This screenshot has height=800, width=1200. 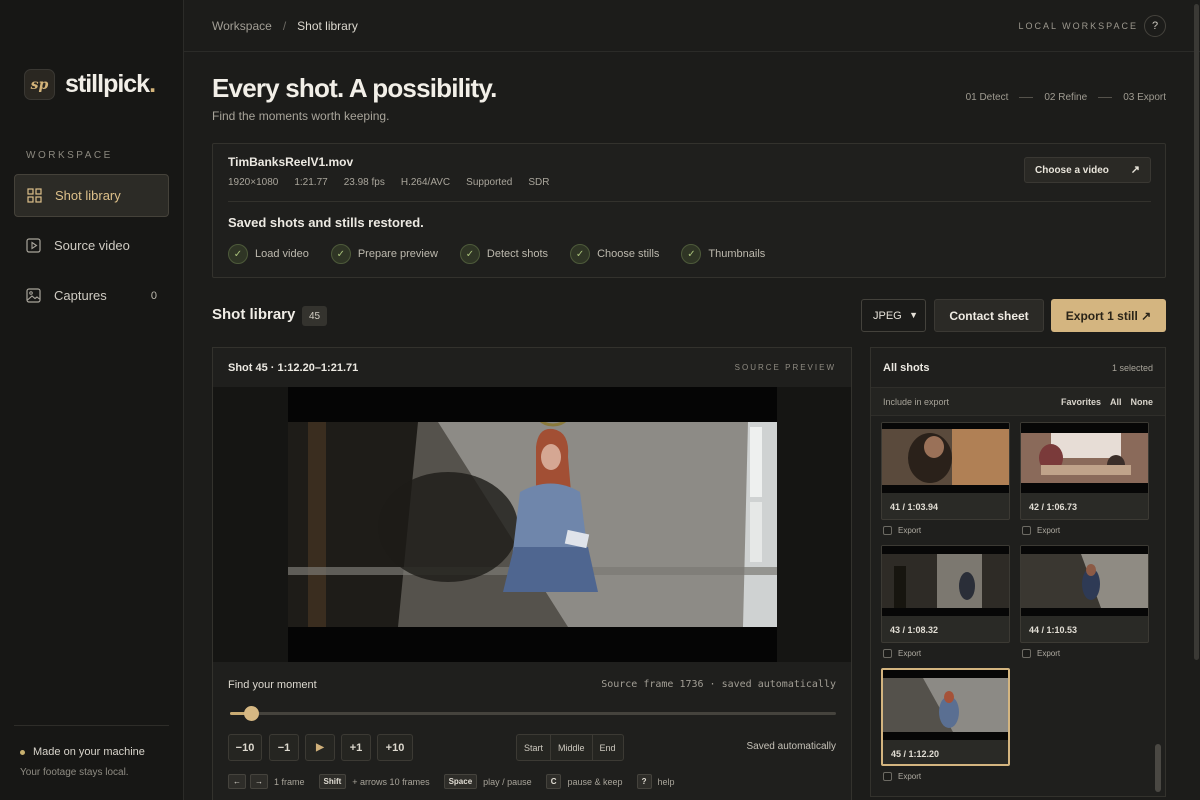 What do you see at coordinates (291, 162) in the screenshot?
I see `video-filename: TimBanksReelV1.mov` at bounding box center [291, 162].